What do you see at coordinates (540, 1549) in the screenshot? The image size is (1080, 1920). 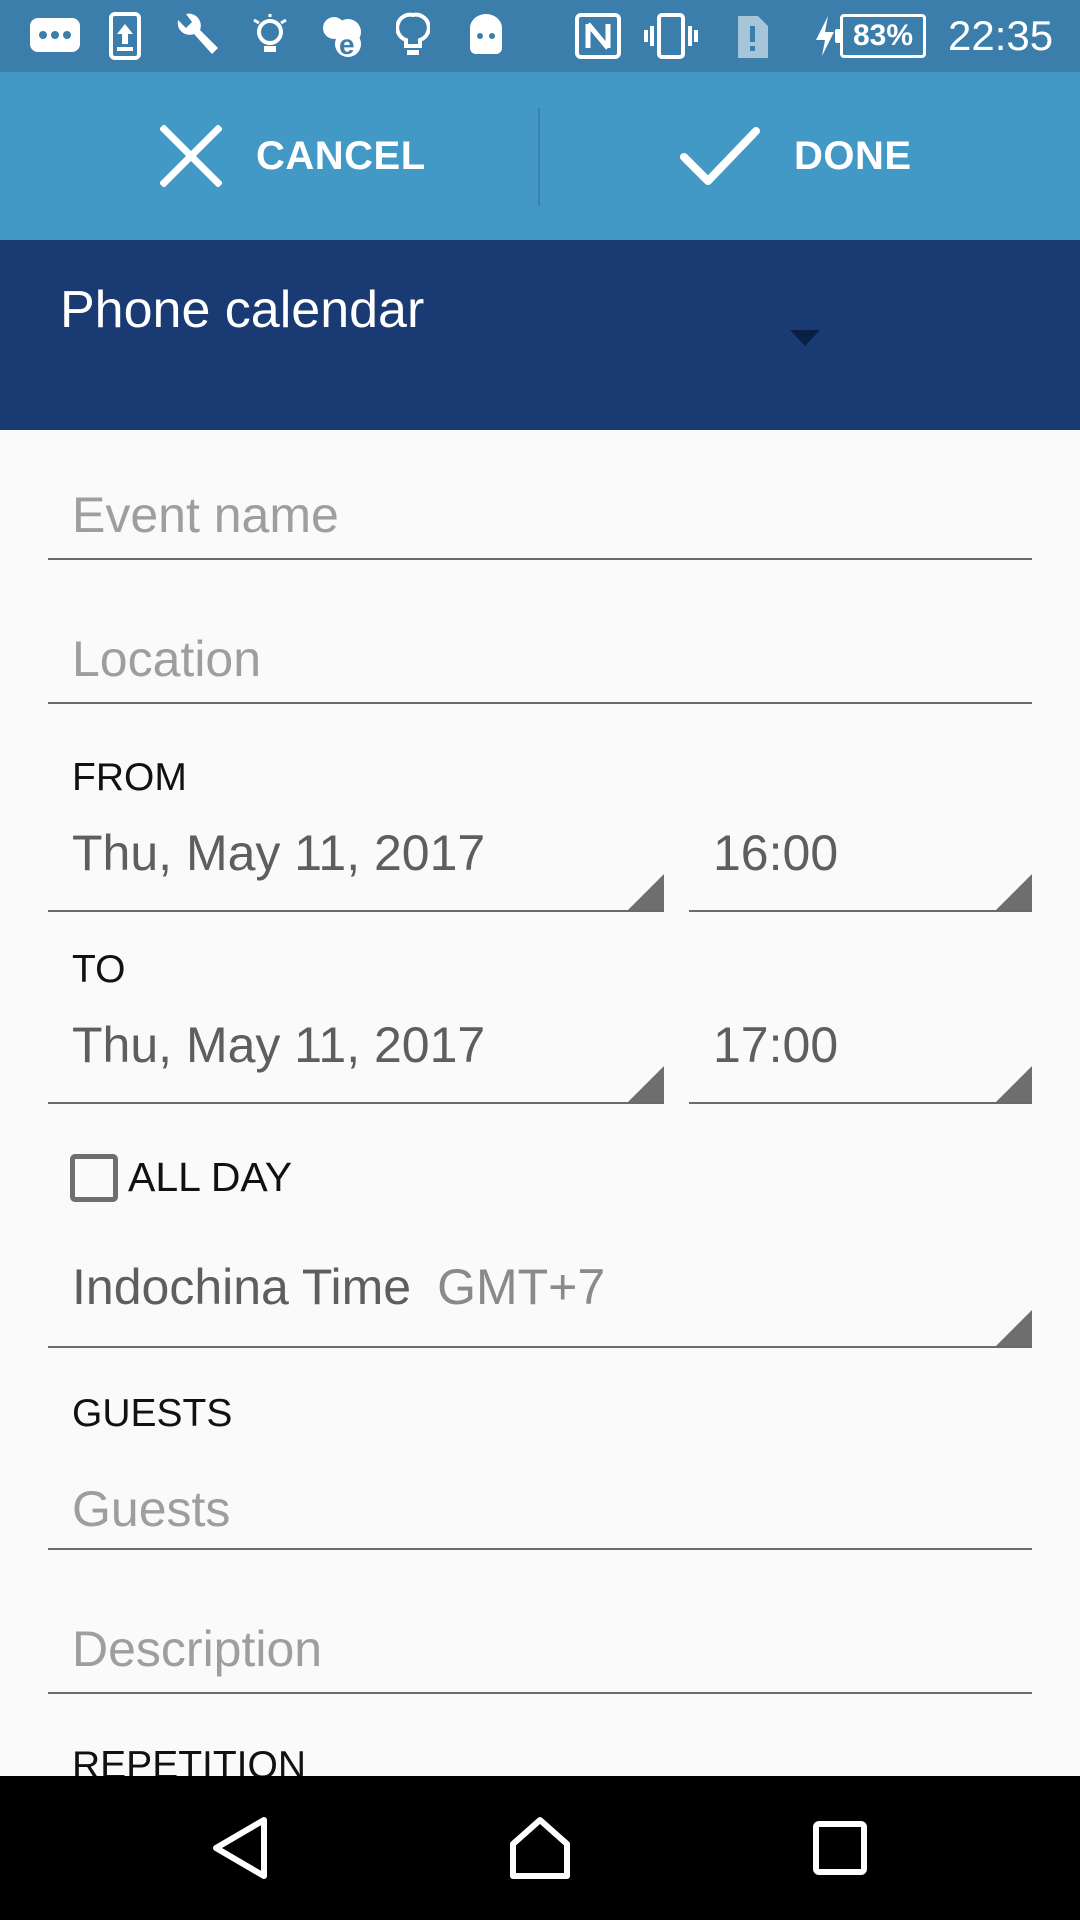 I see `guests-underline` at bounding box center [540, 1549].